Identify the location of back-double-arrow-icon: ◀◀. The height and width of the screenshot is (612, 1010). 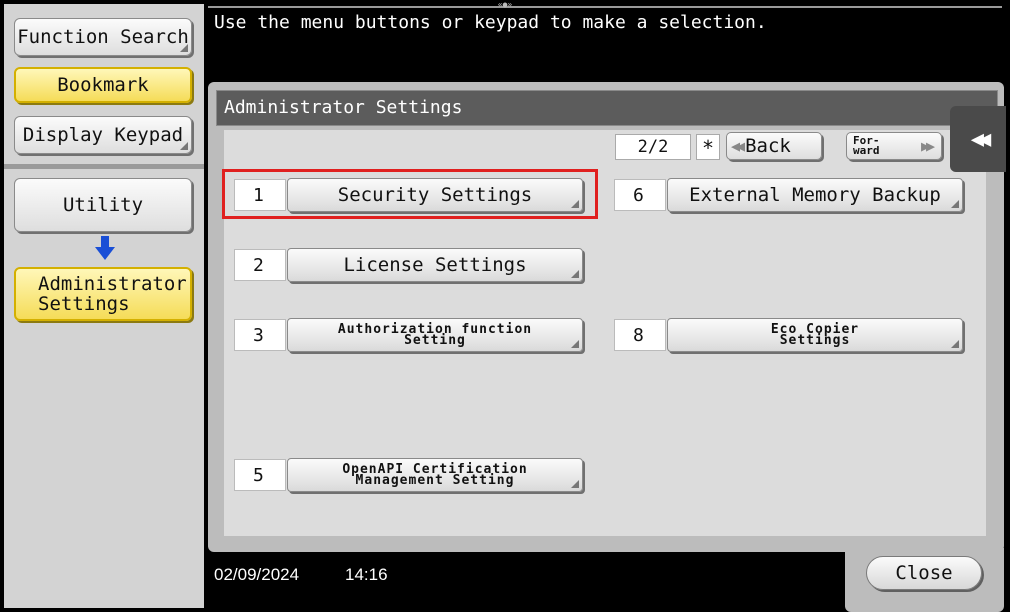
(738, 146).